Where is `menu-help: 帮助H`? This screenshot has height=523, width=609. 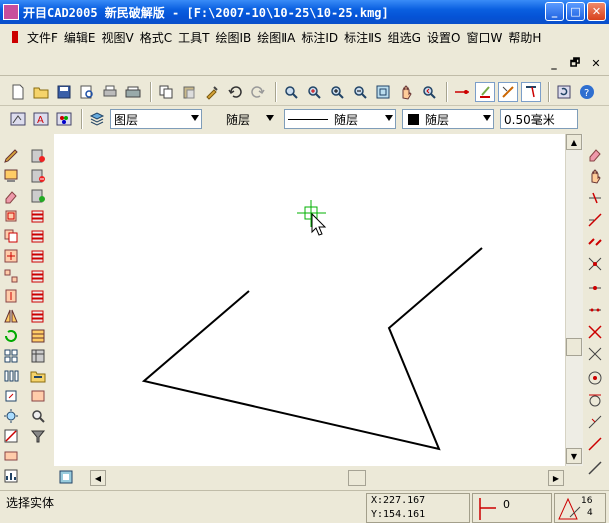 menu-help: 帮助H is located at coordinates (524, 37).